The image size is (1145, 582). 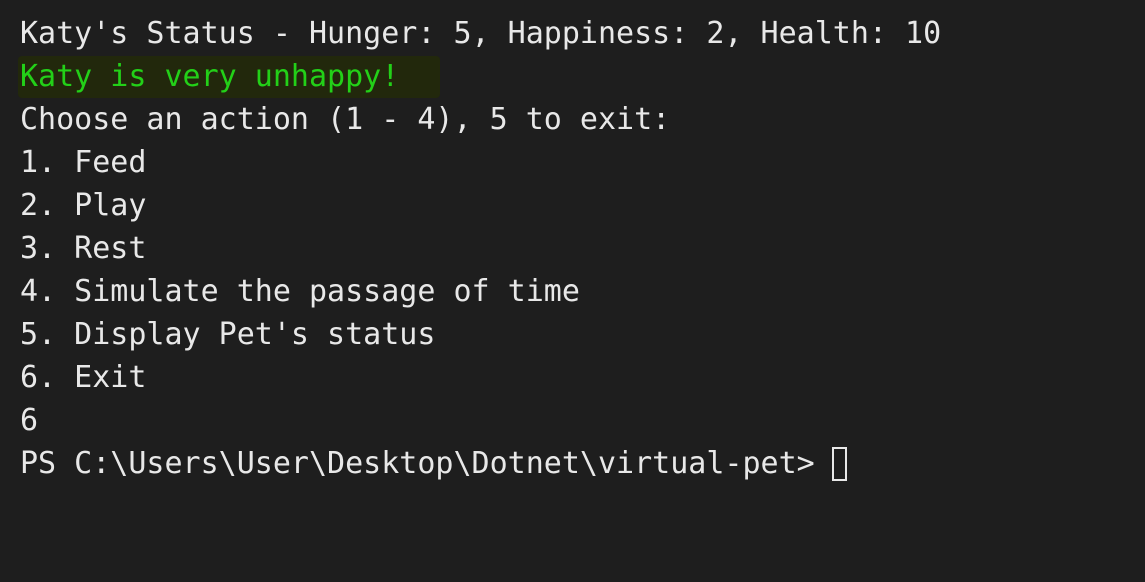 I want to click on user-input-echo: 6, so click(x=29, y=420).